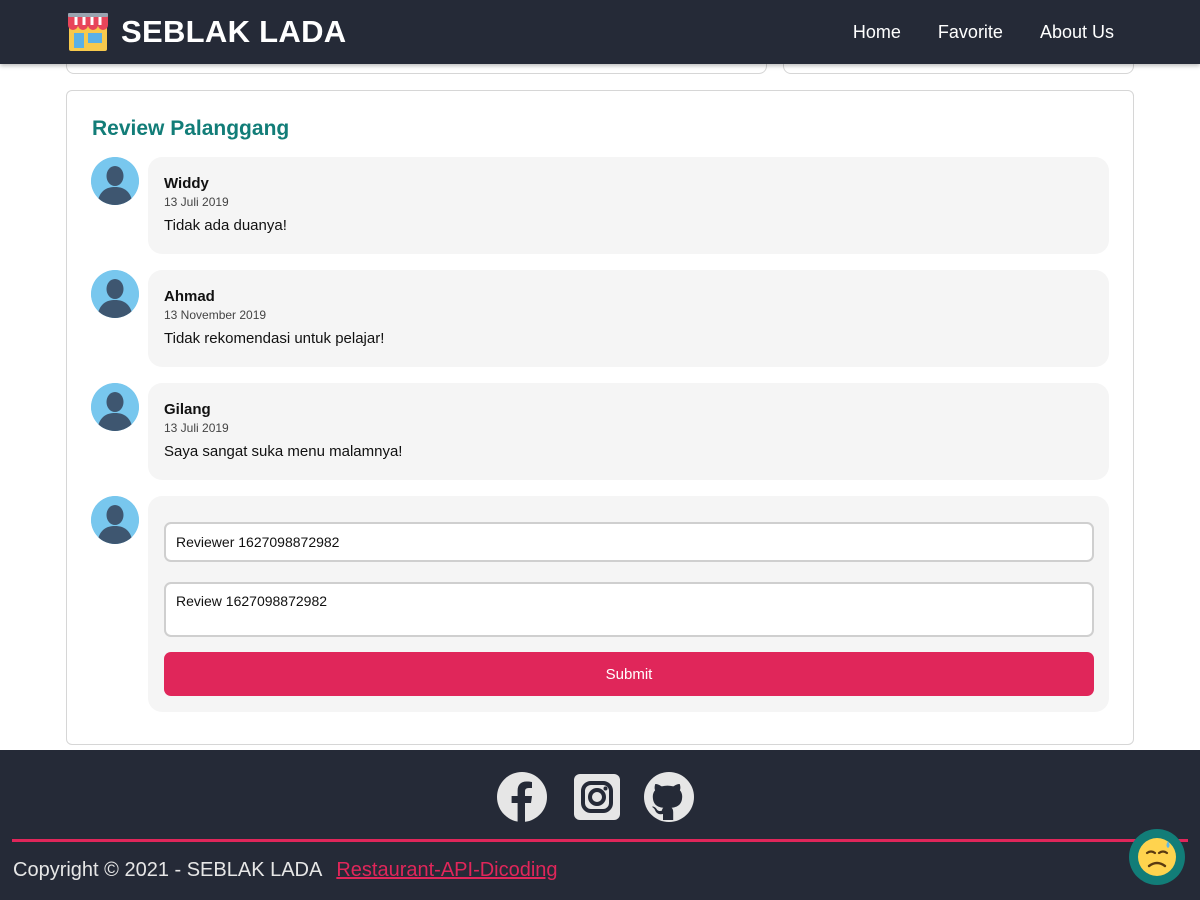  Describe the element at coordinates (215, 315) in the screenshot. I see `review-date: 13 November 2019` at that location.